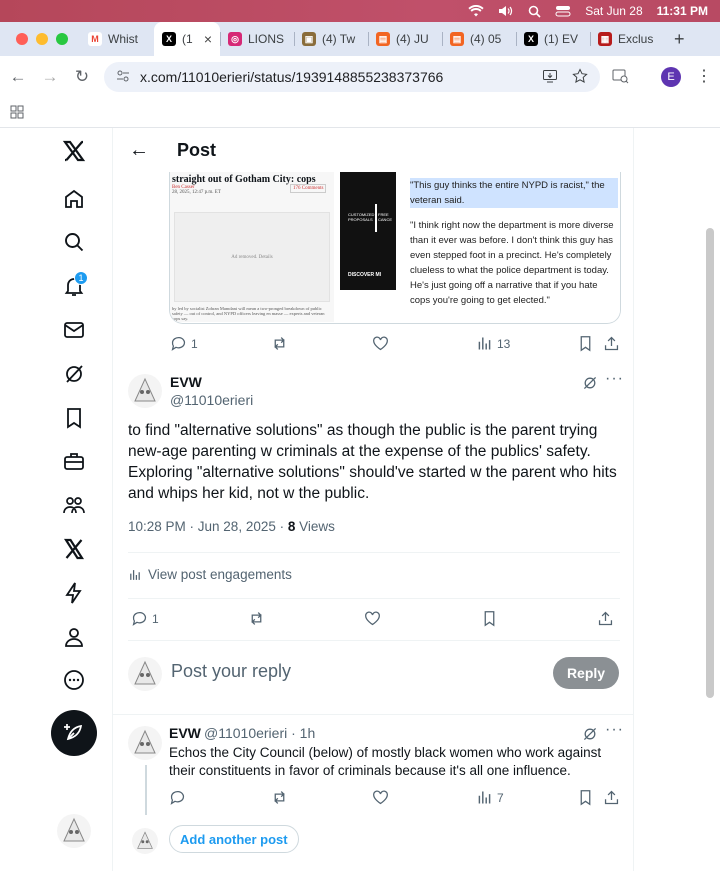 This screenshot has height=871, width=720. Describe the element at coordinates (627, 39) in the screenshot. I see `browser-tab: ▦ Exclus` at that location.